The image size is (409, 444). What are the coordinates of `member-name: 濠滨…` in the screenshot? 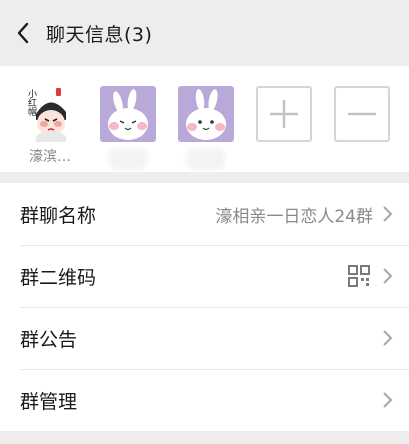 It's located at (50, 157).